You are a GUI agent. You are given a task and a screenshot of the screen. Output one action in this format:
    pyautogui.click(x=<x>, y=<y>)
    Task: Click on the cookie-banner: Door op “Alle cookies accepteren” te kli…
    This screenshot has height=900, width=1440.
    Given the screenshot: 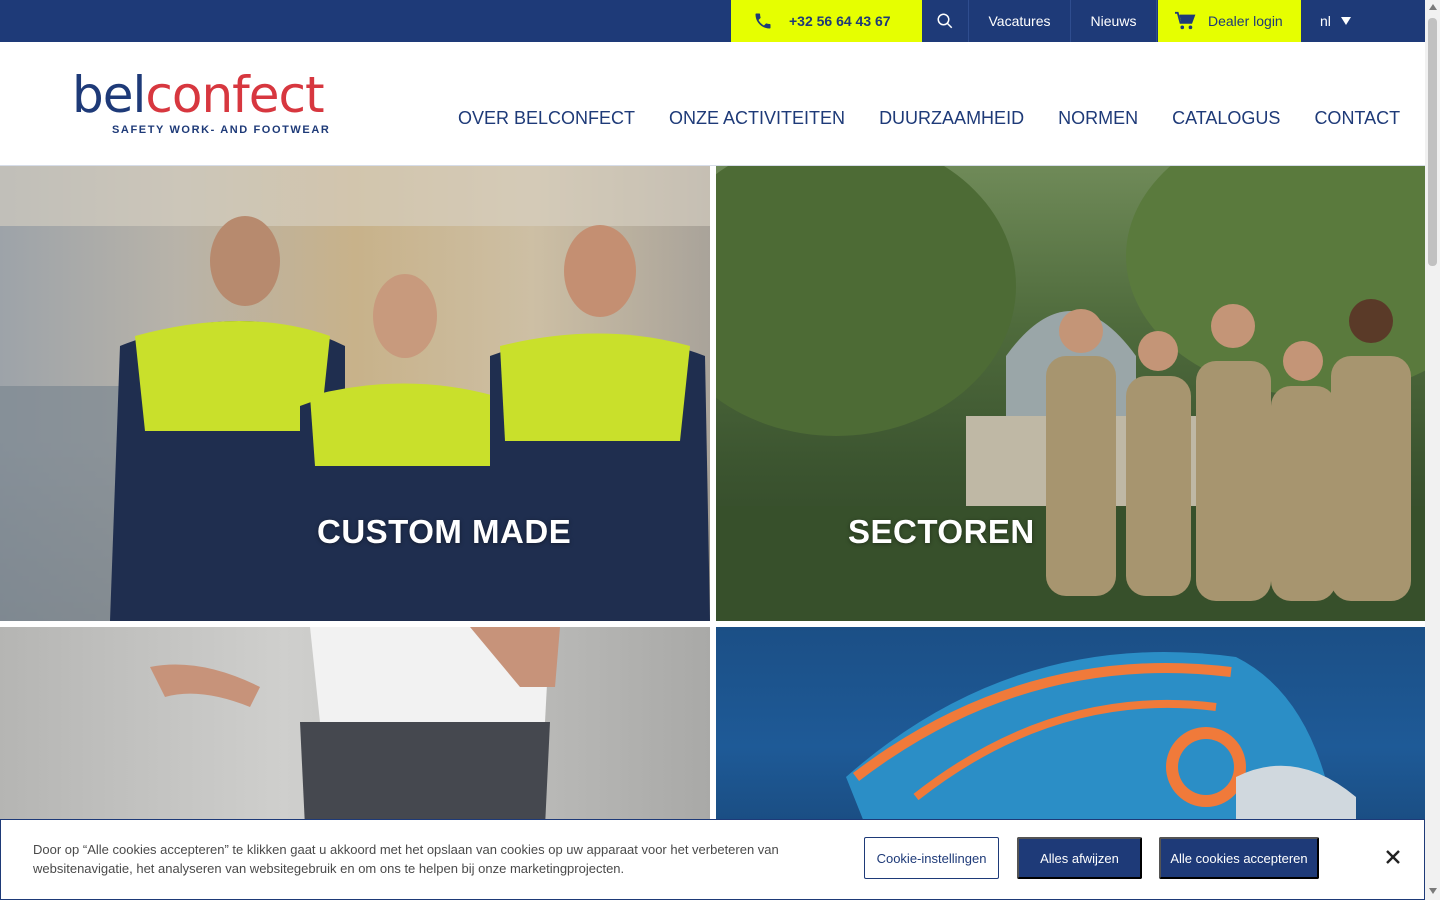 What is the action you would take?
    pyautogui.click(x=712, y=859)
    